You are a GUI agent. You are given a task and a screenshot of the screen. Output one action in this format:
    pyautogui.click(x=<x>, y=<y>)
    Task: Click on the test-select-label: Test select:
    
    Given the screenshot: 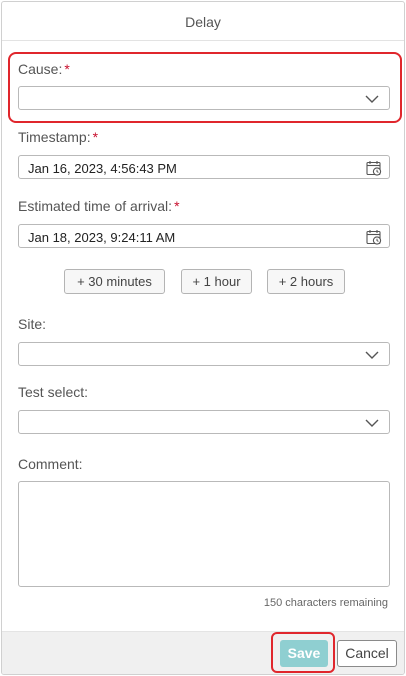 What is the action you would take?
    pyautogui.click(x=53, y=392)
    